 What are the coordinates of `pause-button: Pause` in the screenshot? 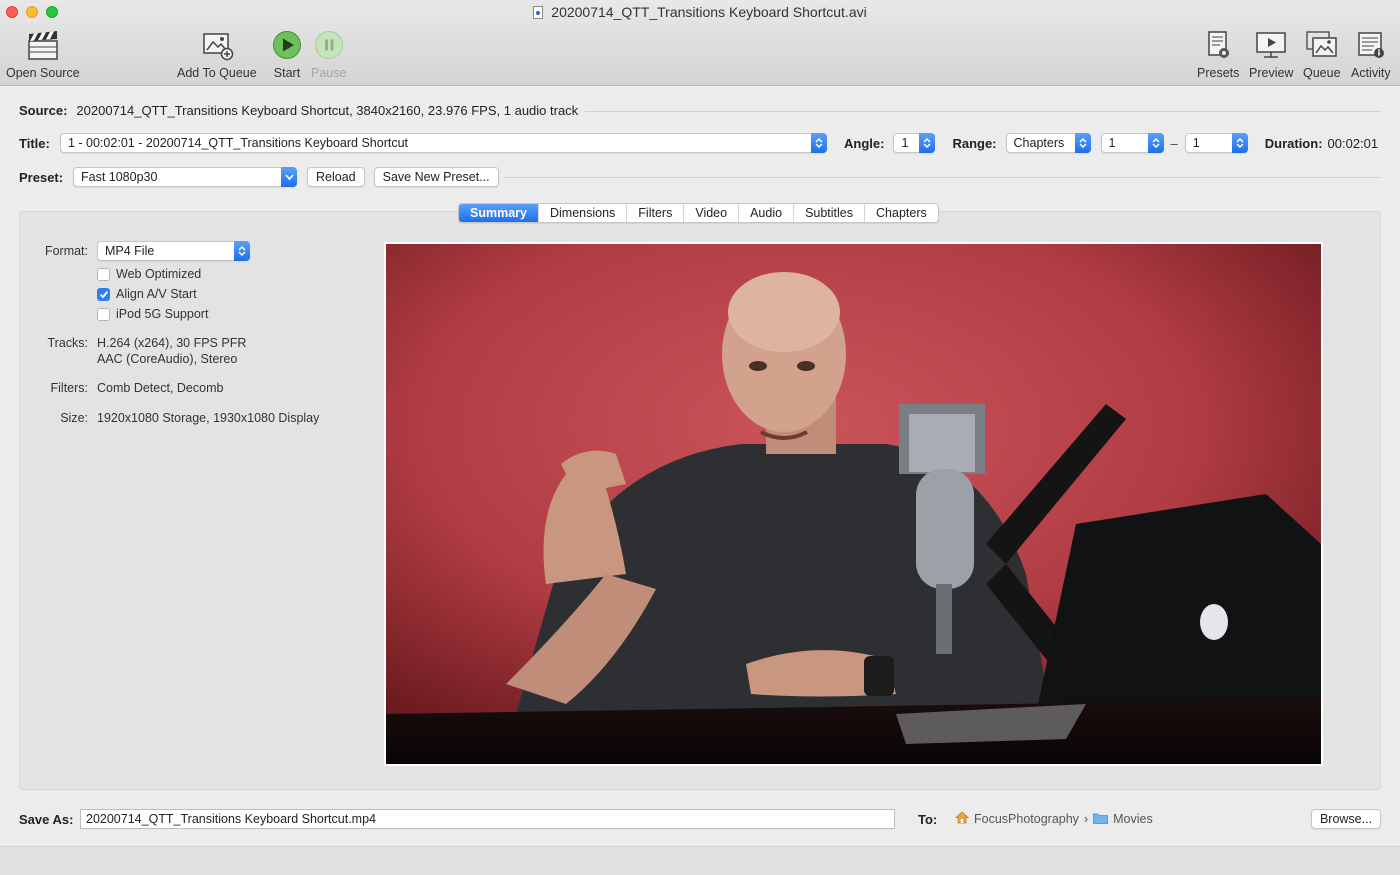 It's located at (328, 54).